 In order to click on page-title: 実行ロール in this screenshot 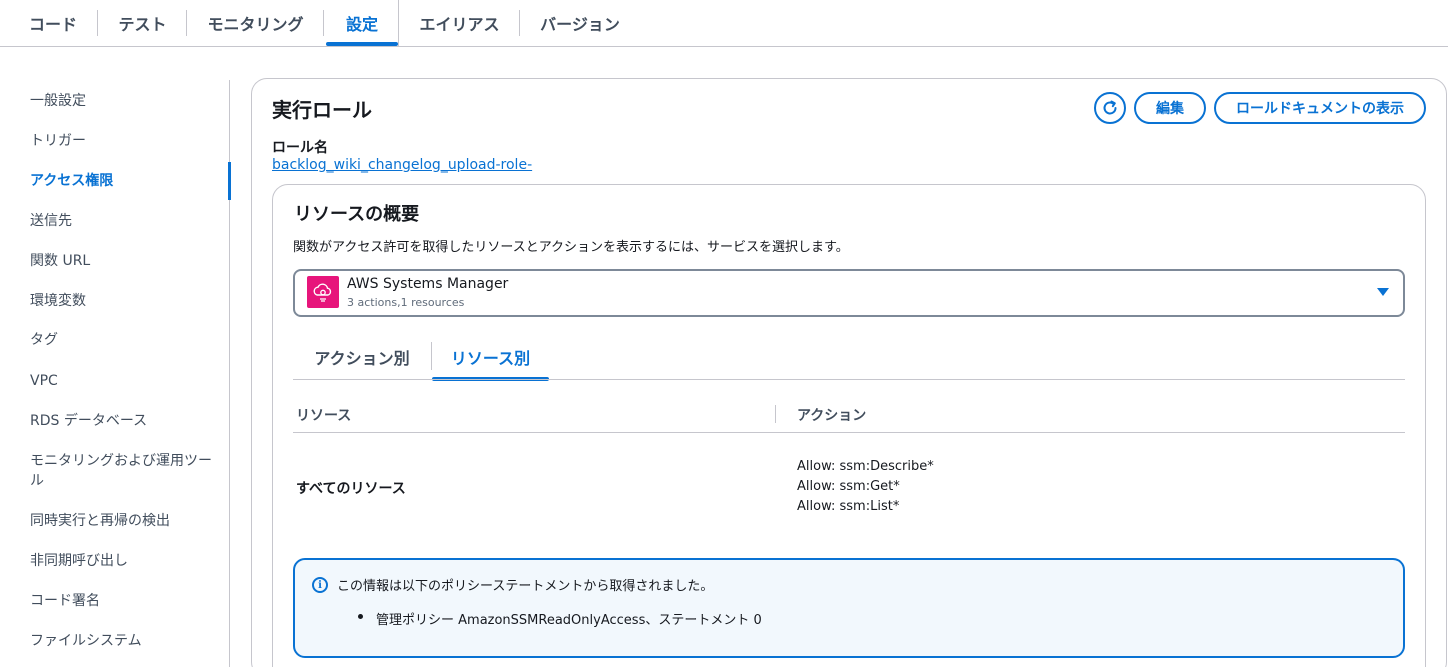, I will do `click(322, 110)`.